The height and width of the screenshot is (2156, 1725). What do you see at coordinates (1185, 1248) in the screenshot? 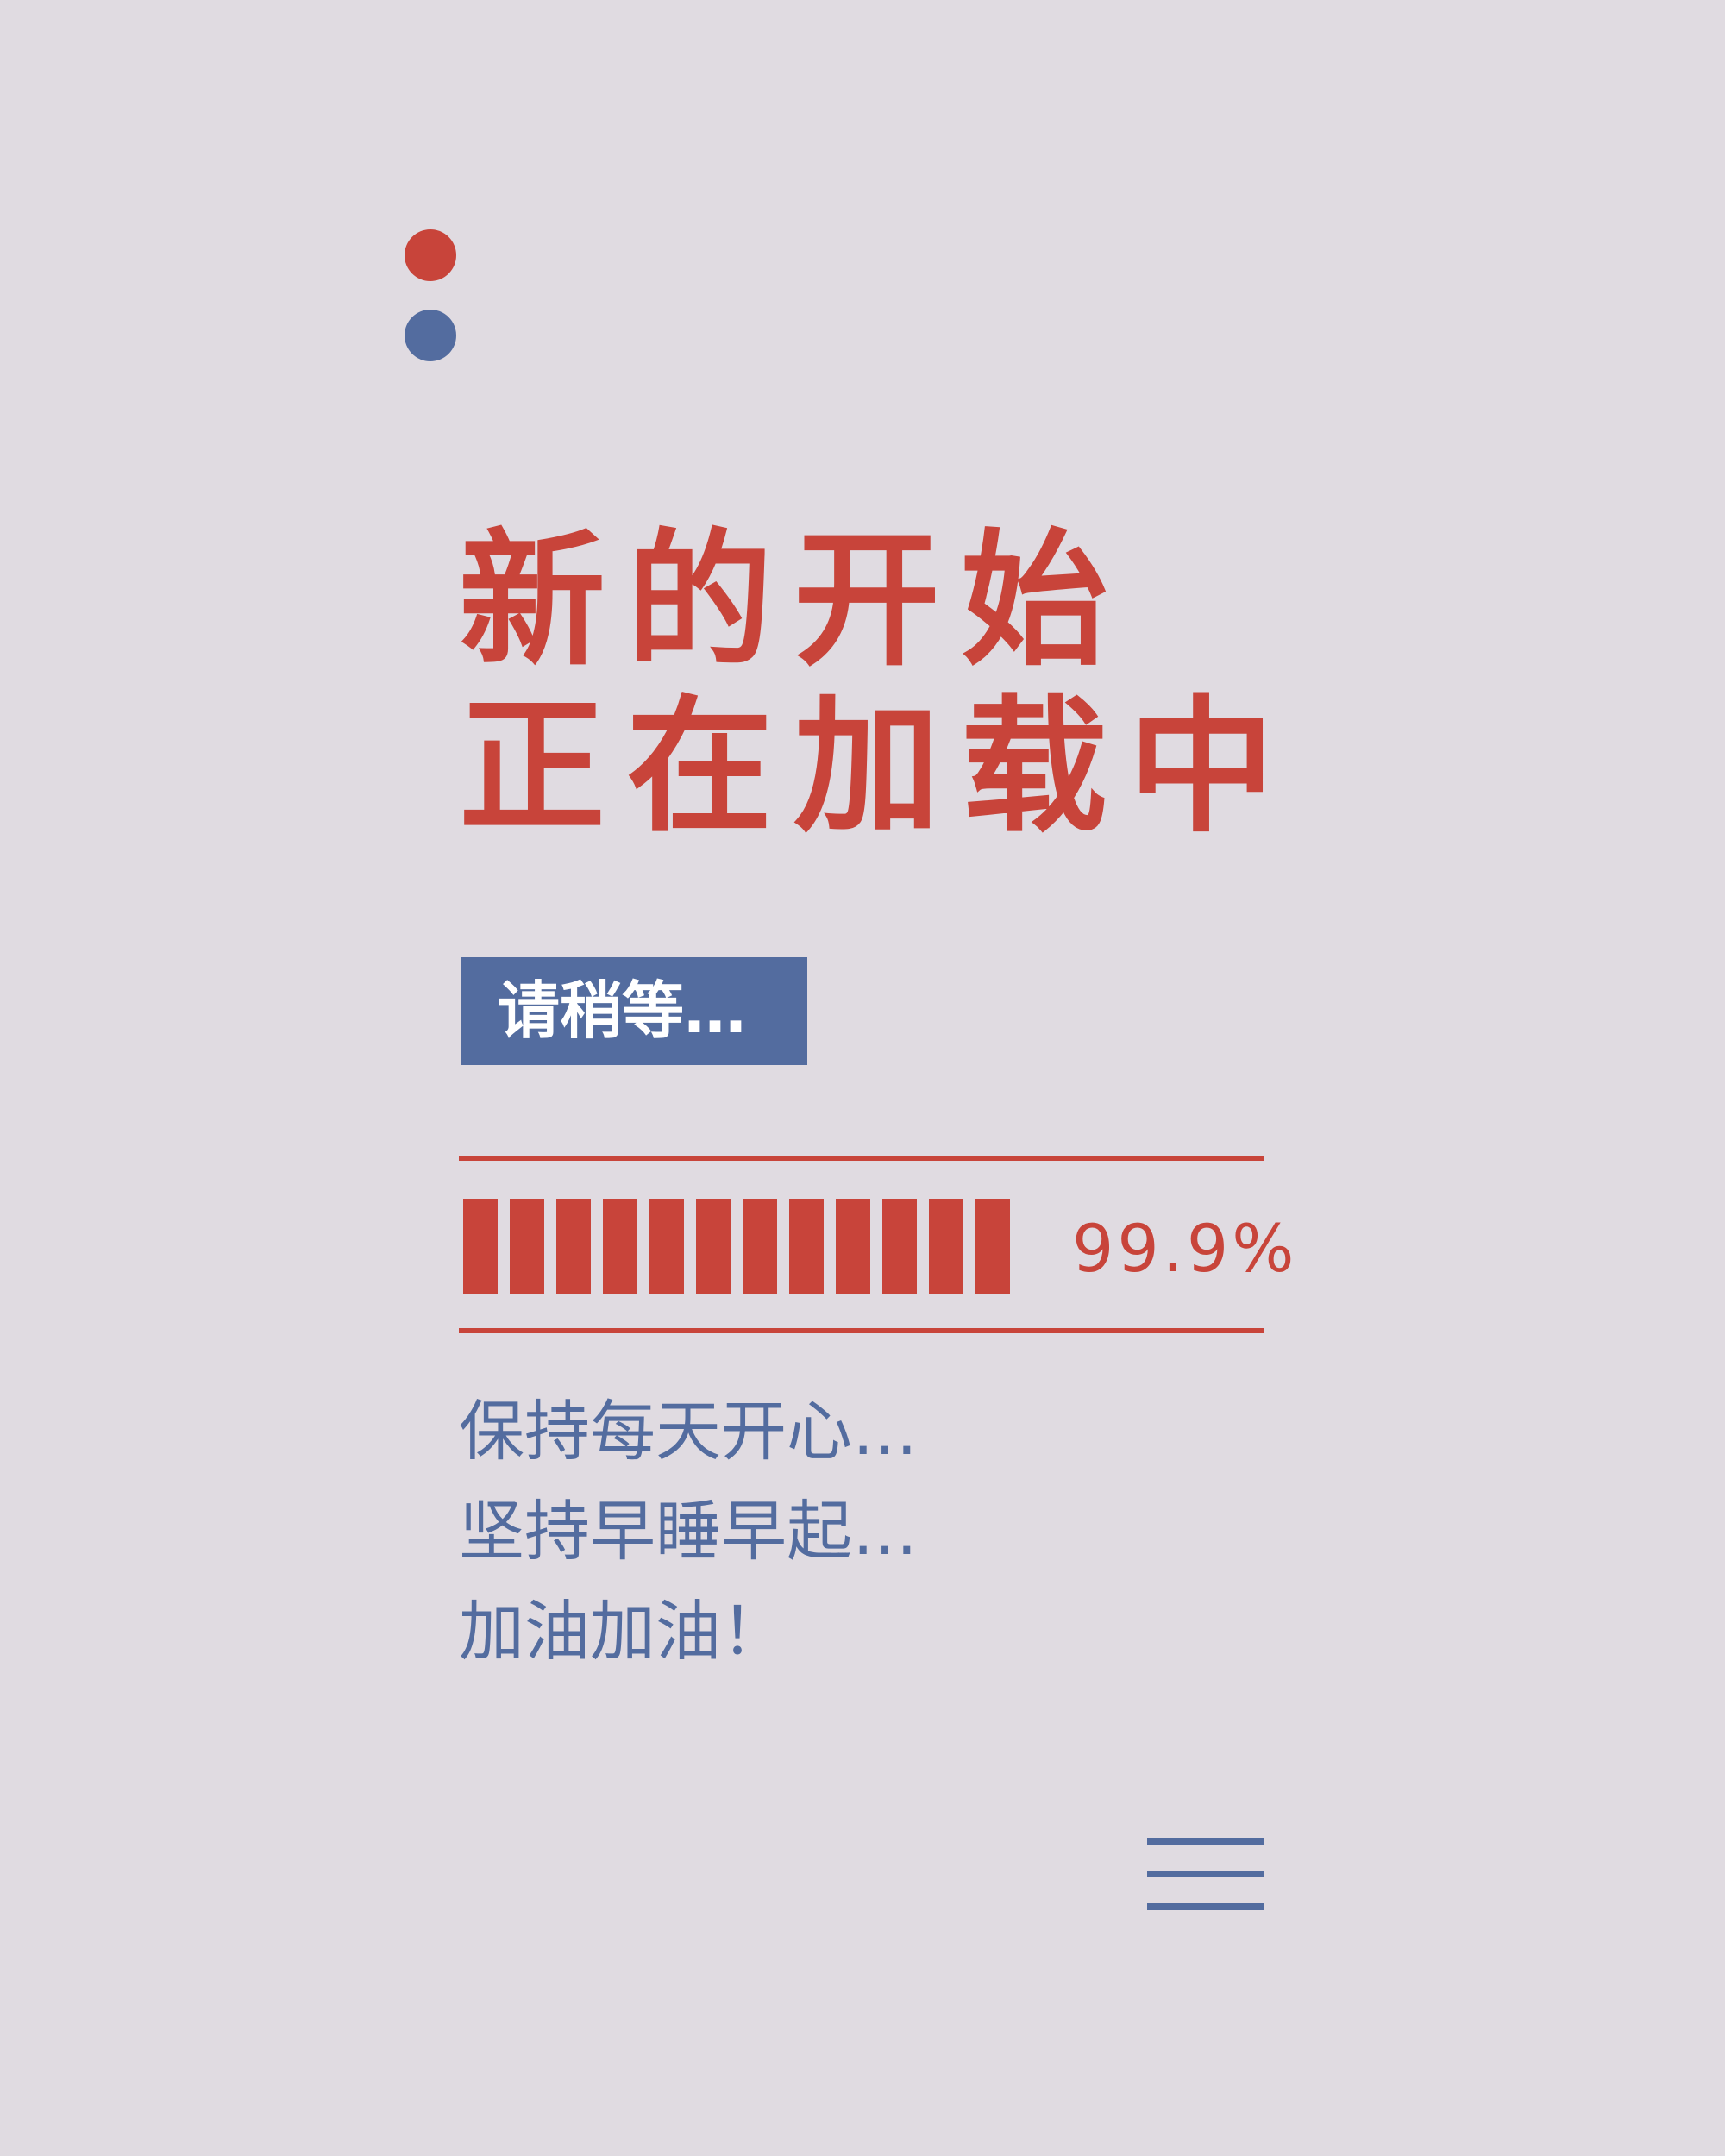
I see `progress-percent: 99.9%` at bounding box center [1185, 1248].